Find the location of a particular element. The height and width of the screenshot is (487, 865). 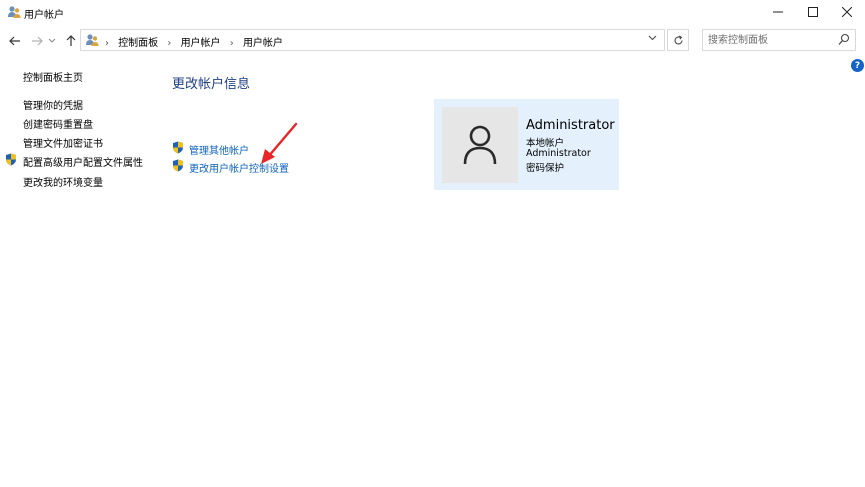

left-link-manage-credentials: 管理你的凭据 is located at coordinates (53, 104).